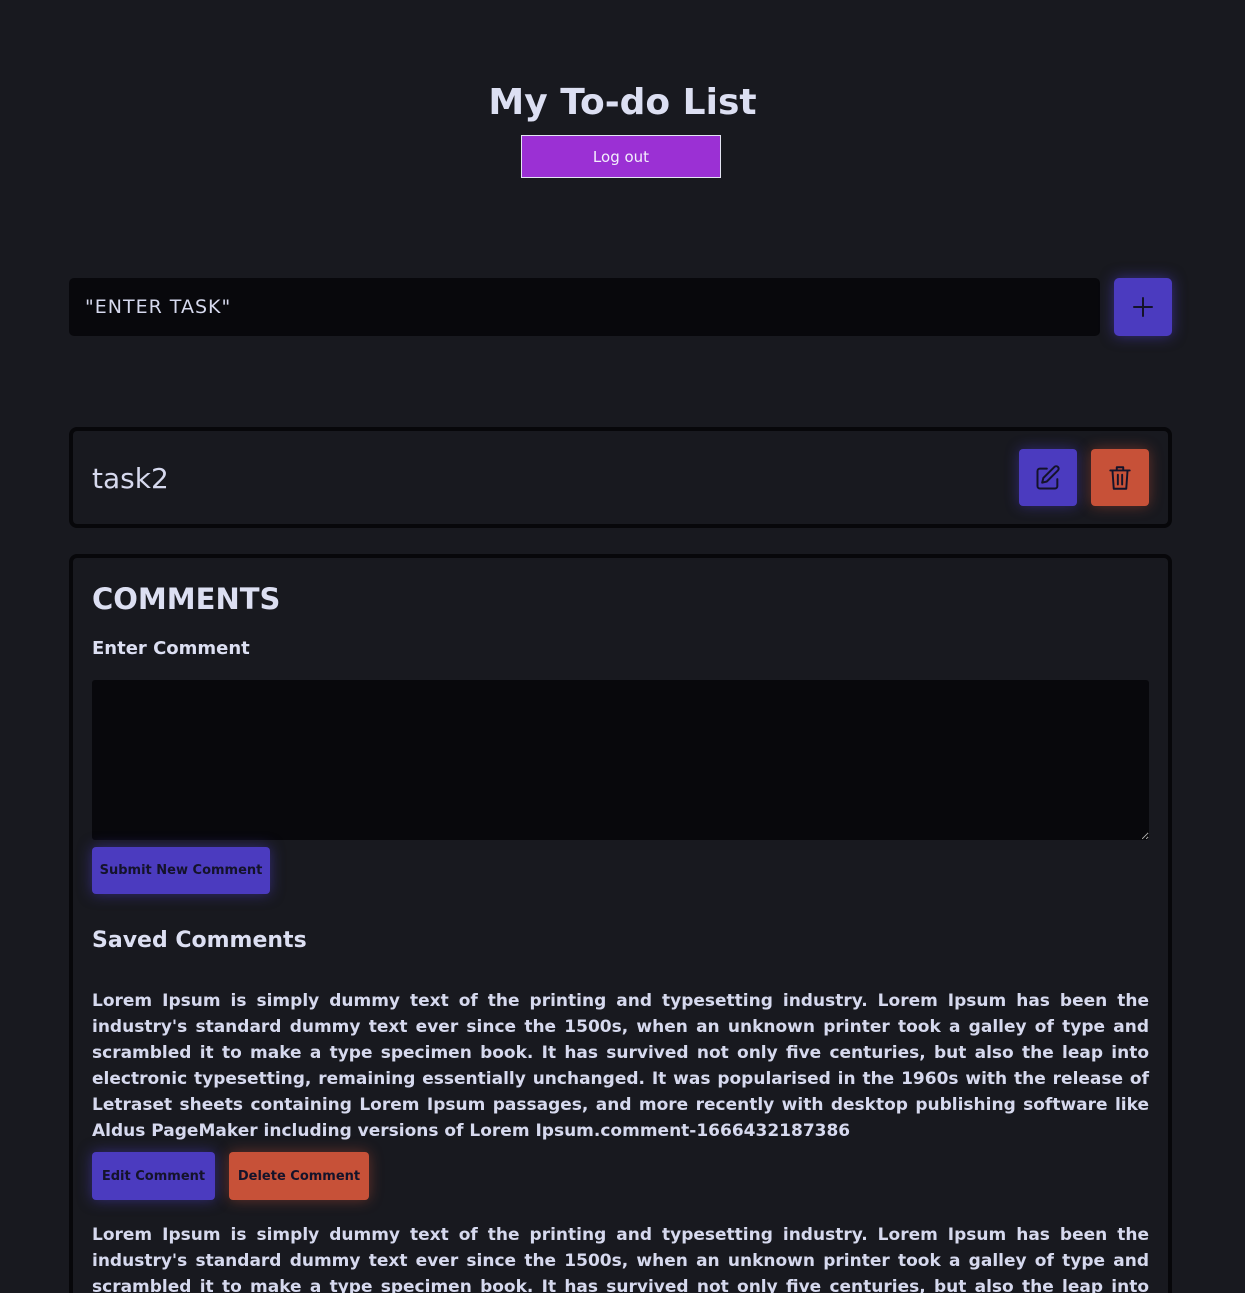  I want to click on submit-comment-button: Submit New Comment, so click(181, 870).